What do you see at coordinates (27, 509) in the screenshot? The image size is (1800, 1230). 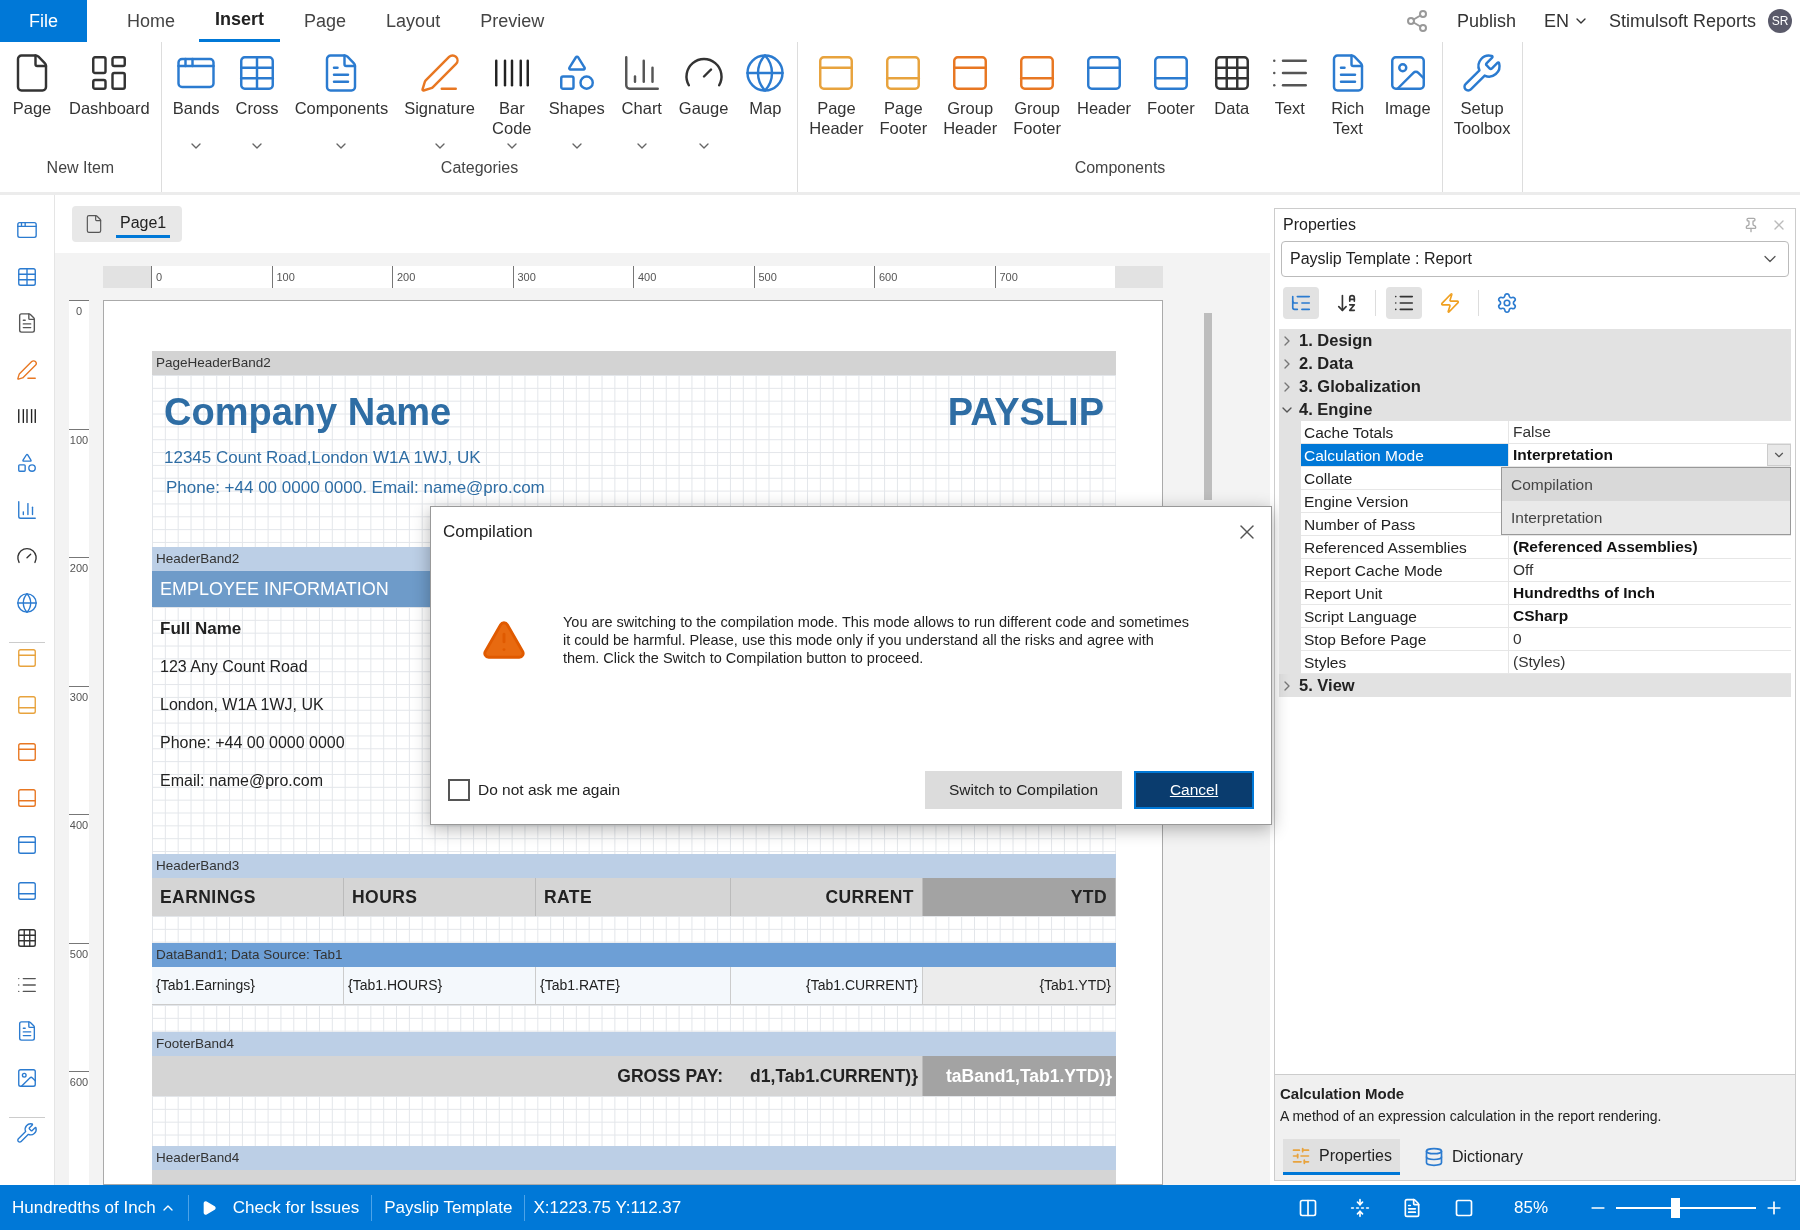 I see `bar-chart-icon` at bounding box center [27, 509].